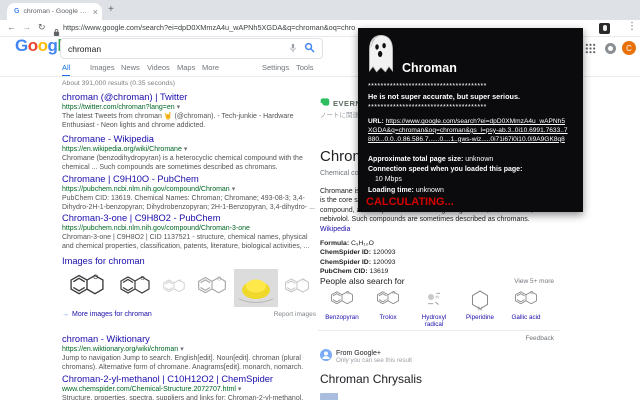 The width and height of the screenshot is (640, 400). I want to click on back-icon: ←, so click(11, 27).